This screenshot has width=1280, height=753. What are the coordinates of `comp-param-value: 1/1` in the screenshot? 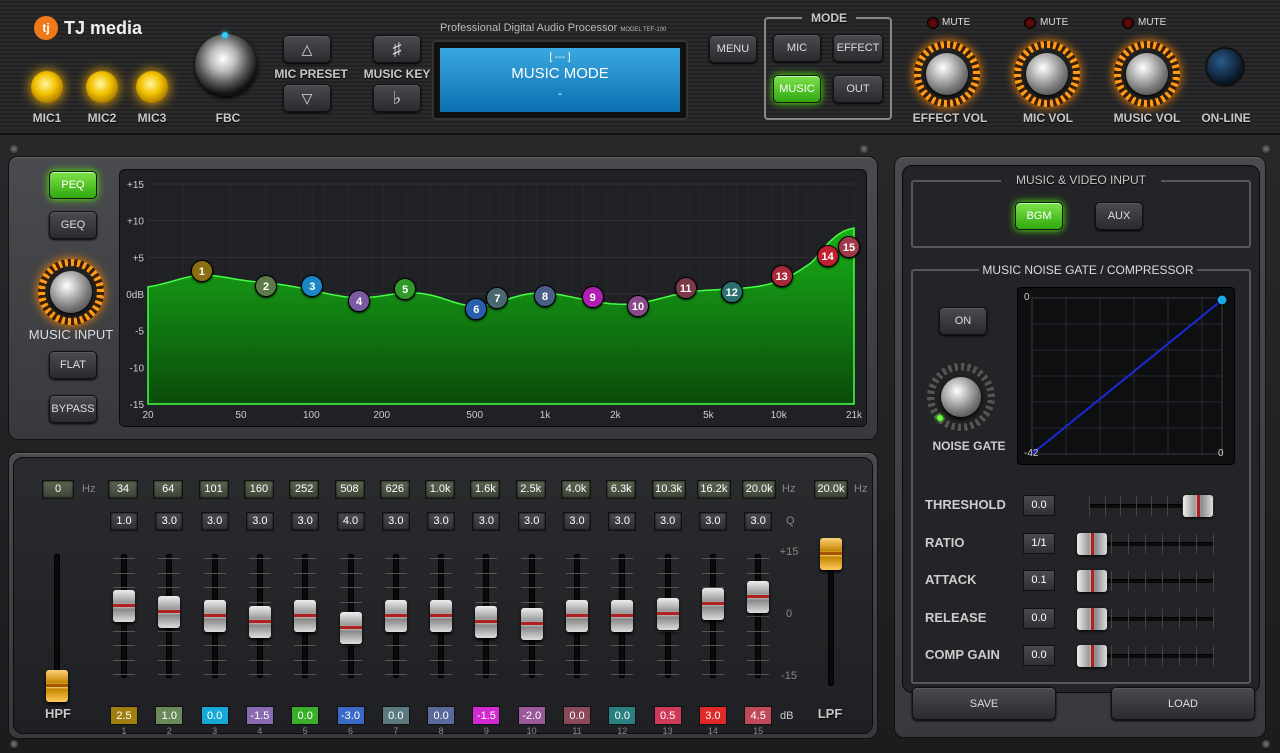 It's located at (1039, 543).